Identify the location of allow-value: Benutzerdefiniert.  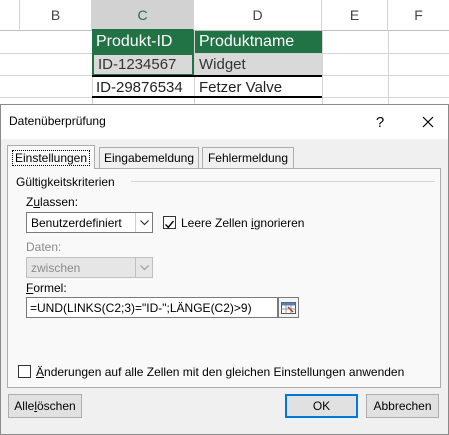
(76, 223).